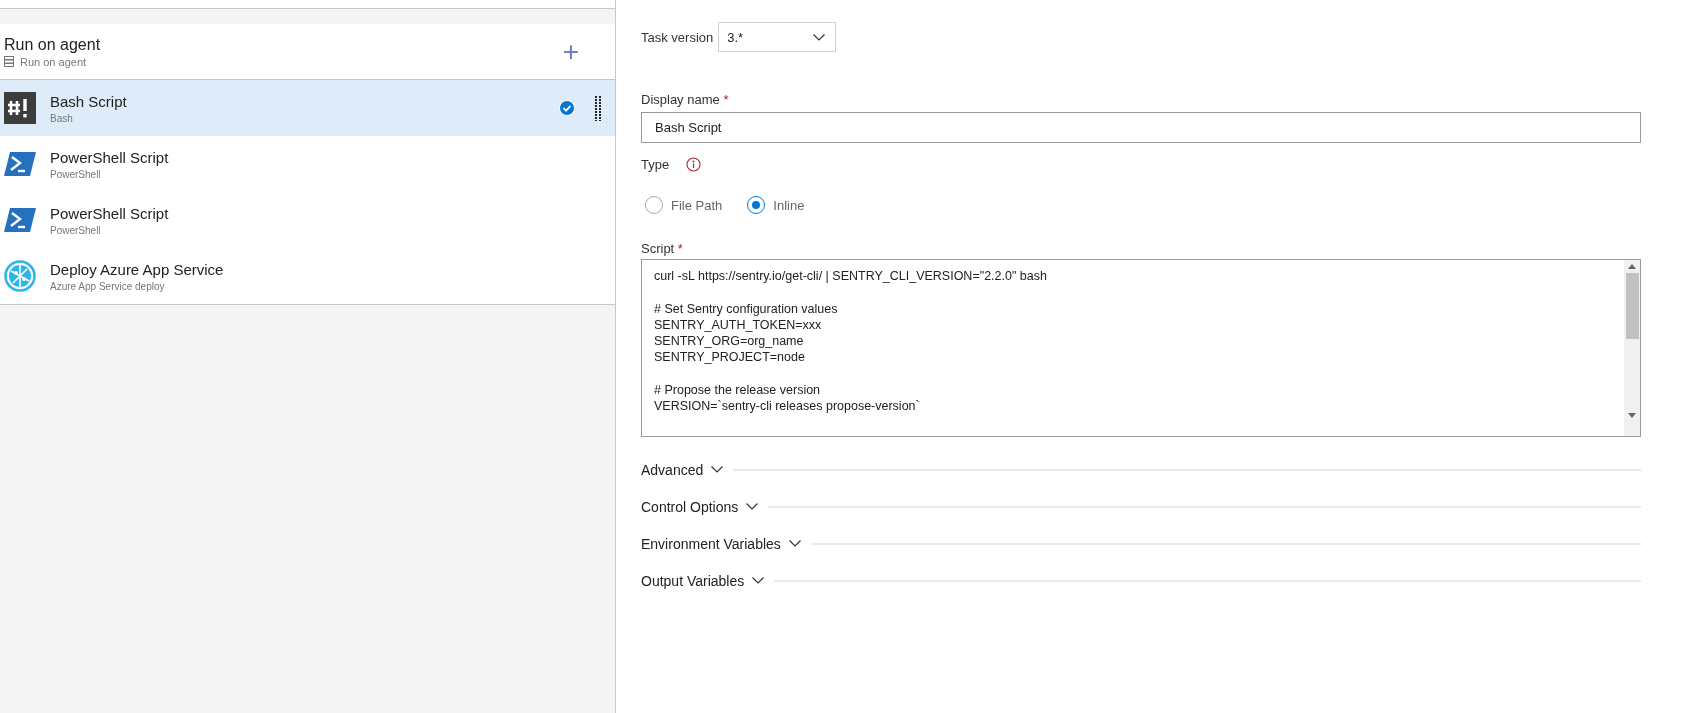  Describe the element at coordinates (567, 108) in the screenshot. I see `check-icon` at that location.